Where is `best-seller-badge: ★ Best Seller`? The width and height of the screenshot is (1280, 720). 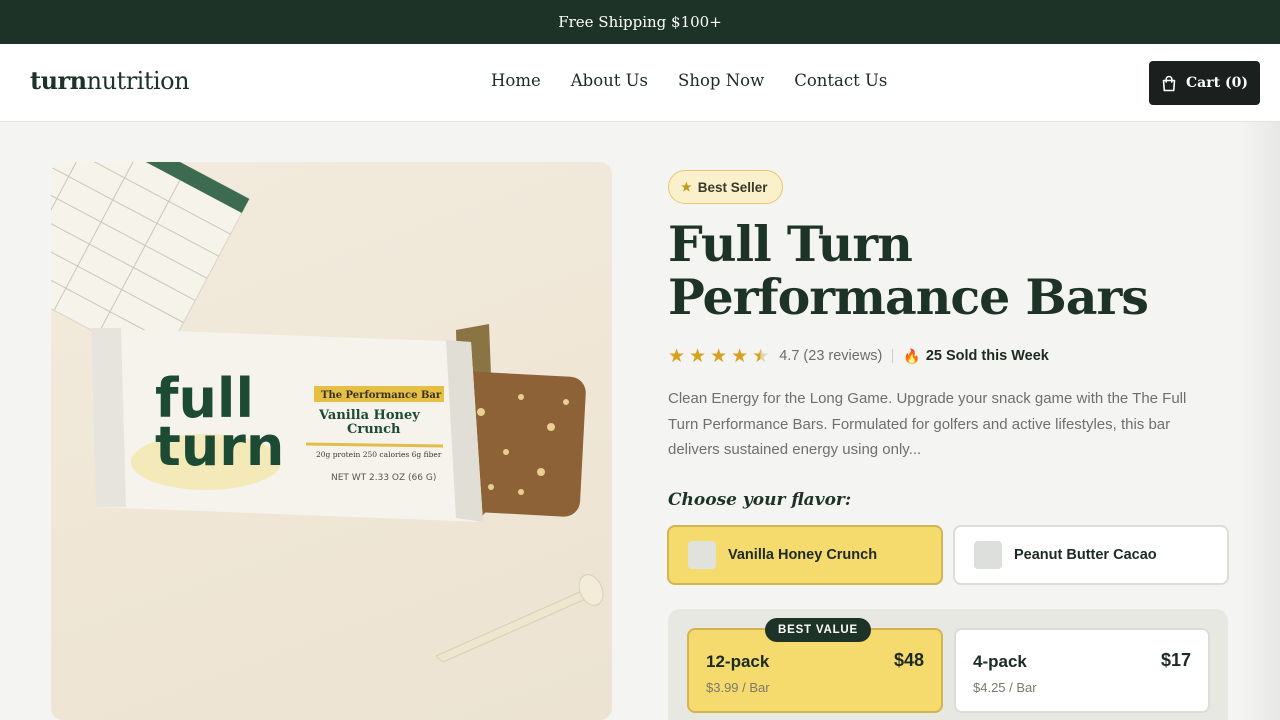 best-seller-badge: ★ Best Seller is located at coordinates (725, 187).